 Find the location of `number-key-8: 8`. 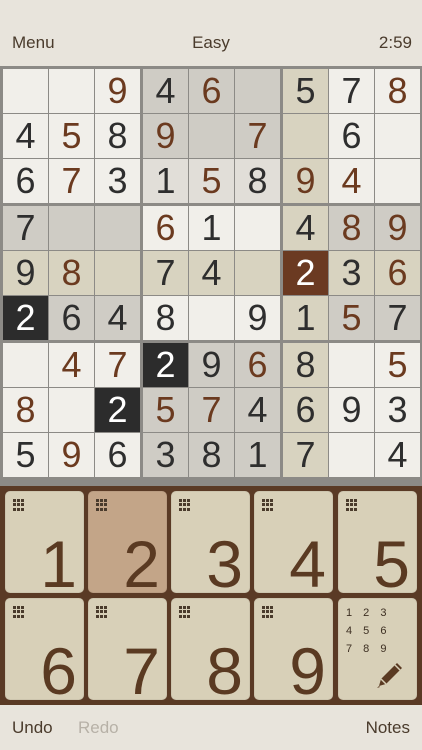

number-key-8: 8 is located at coordinates (210, 651).